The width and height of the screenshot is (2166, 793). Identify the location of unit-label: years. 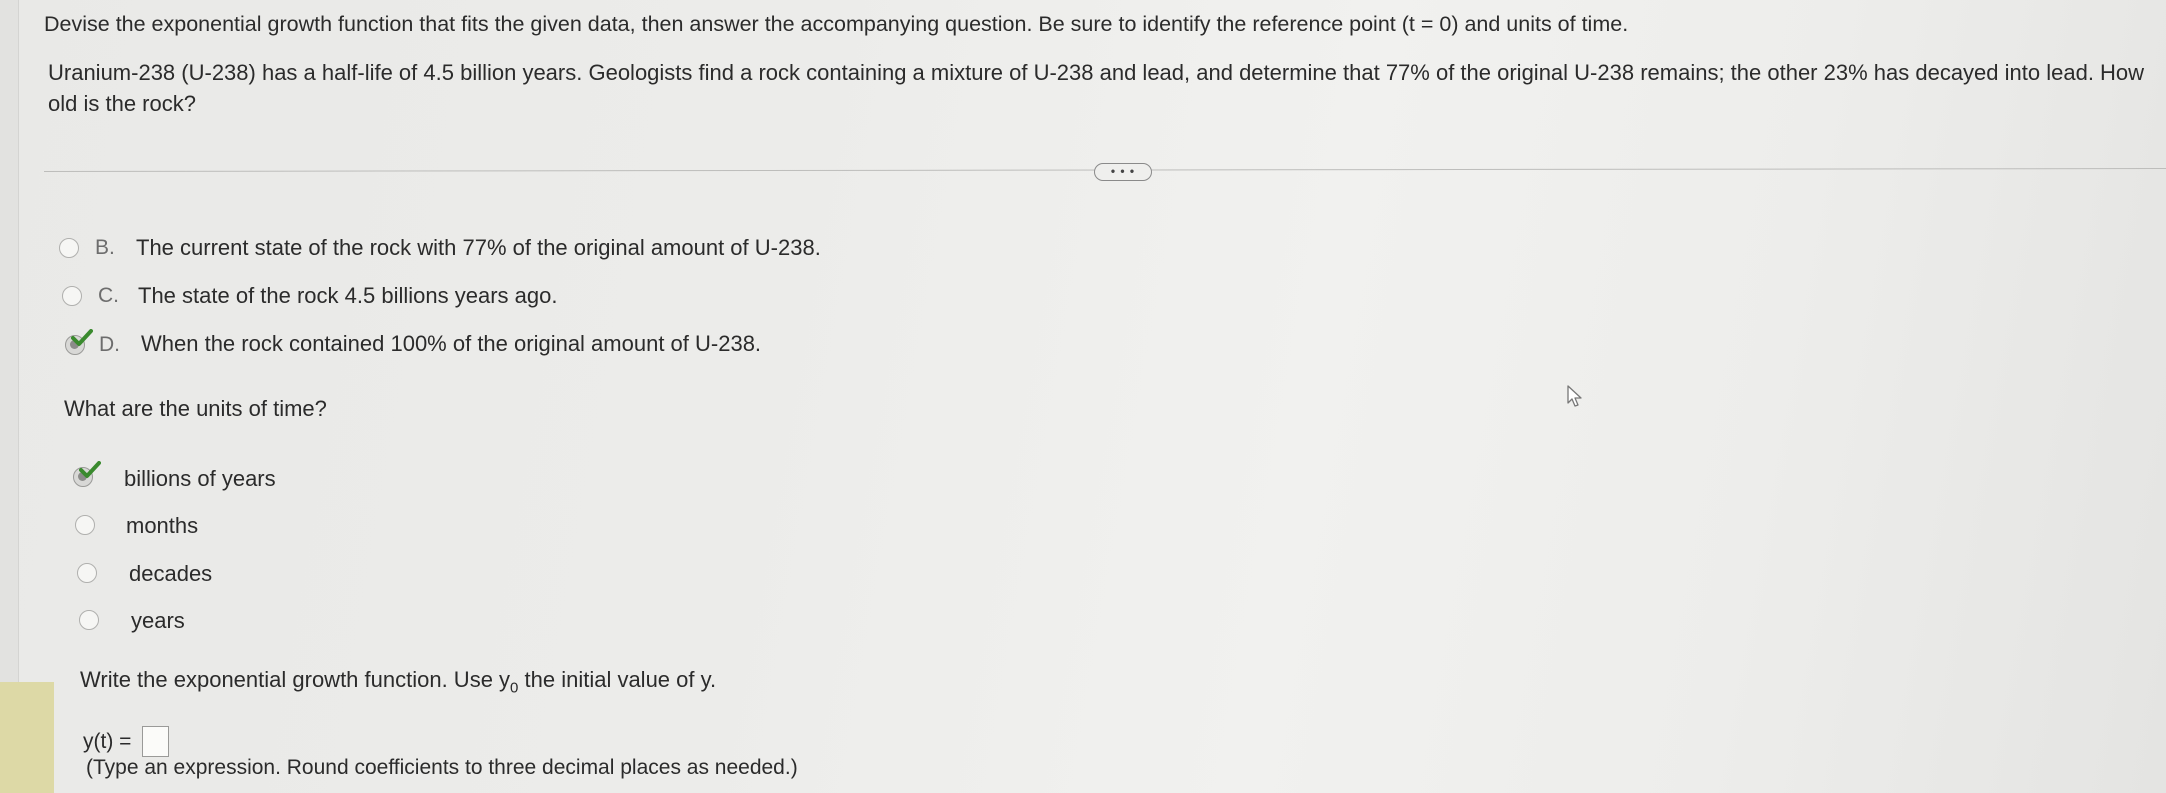
(158, 620).